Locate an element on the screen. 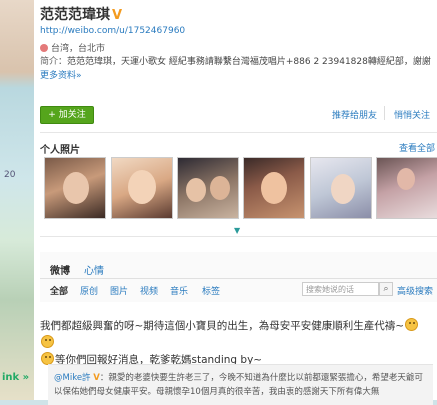 This screenshot has height=405, width=437. profile-name: 范范范瑋琪 V is located at coordinates (81, 14).